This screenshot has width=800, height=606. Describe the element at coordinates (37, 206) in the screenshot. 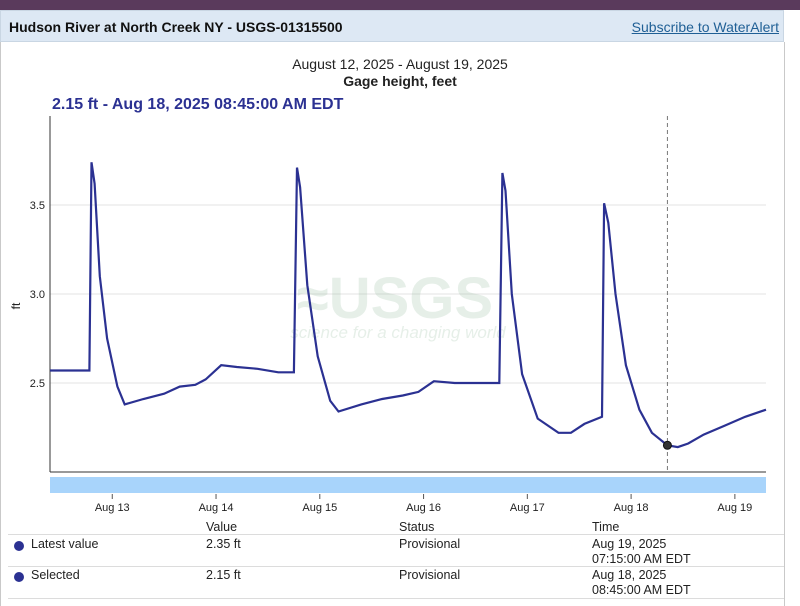

I see `y-tick-label: 3.5` at that location.